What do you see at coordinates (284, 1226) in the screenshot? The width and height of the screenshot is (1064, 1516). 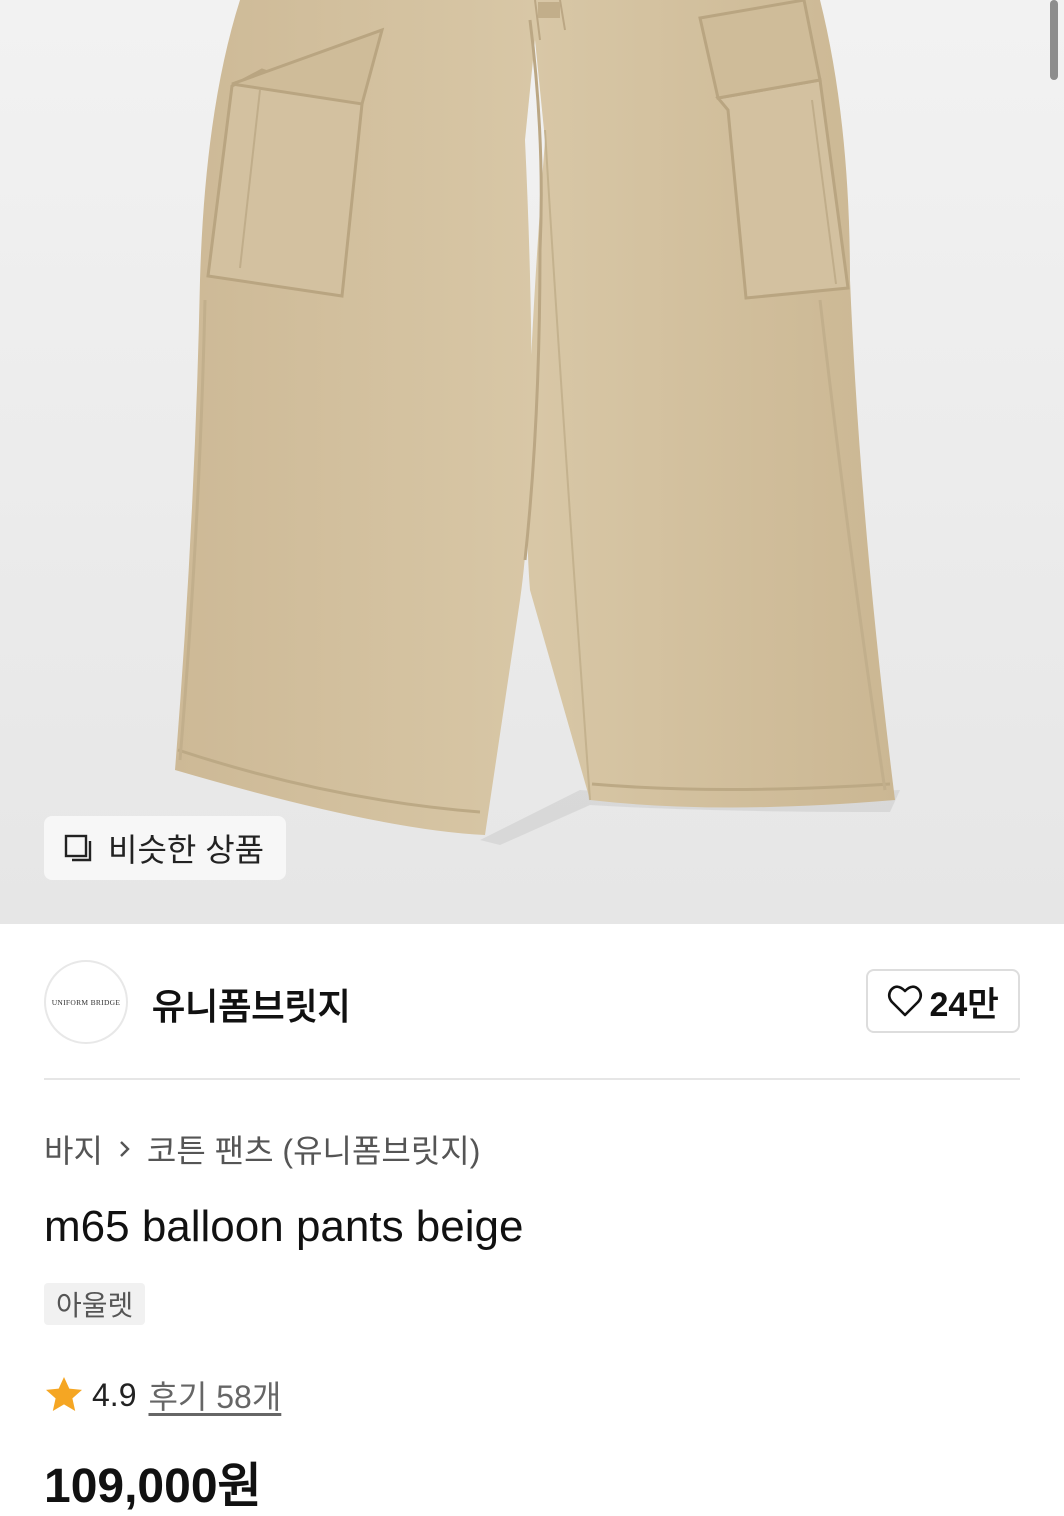 I see `product-title: m65 balloon pants beige` at bounding box center [284, 1226].